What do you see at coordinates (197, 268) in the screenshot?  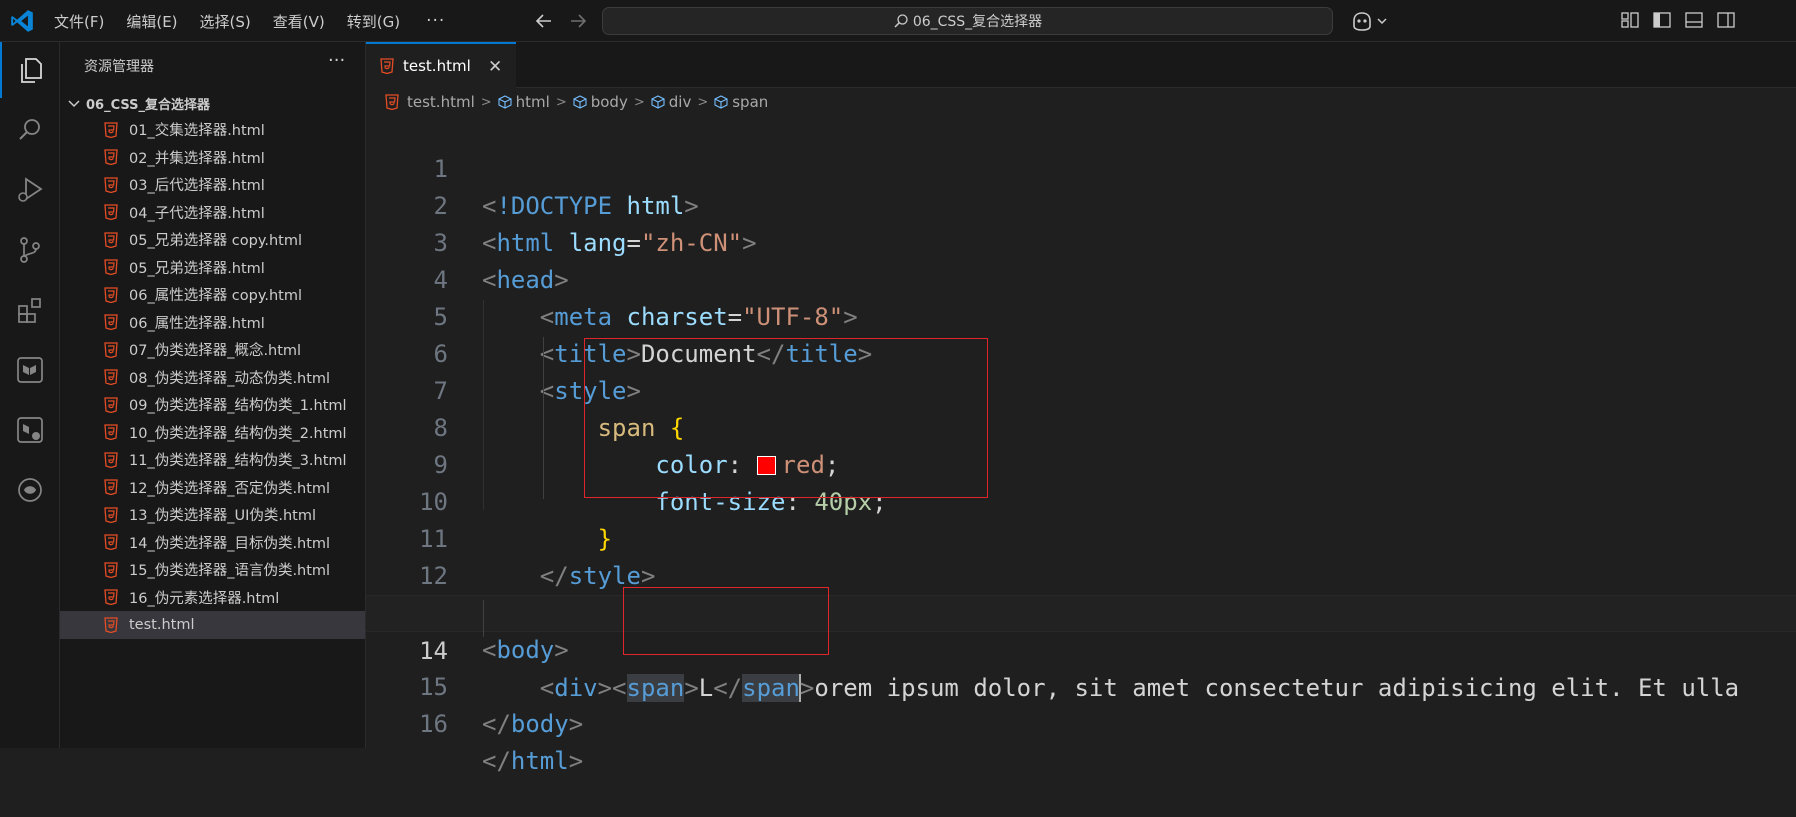 I see `file-name: 05_兄弟选择器.html` at bounding box center [197, 268].